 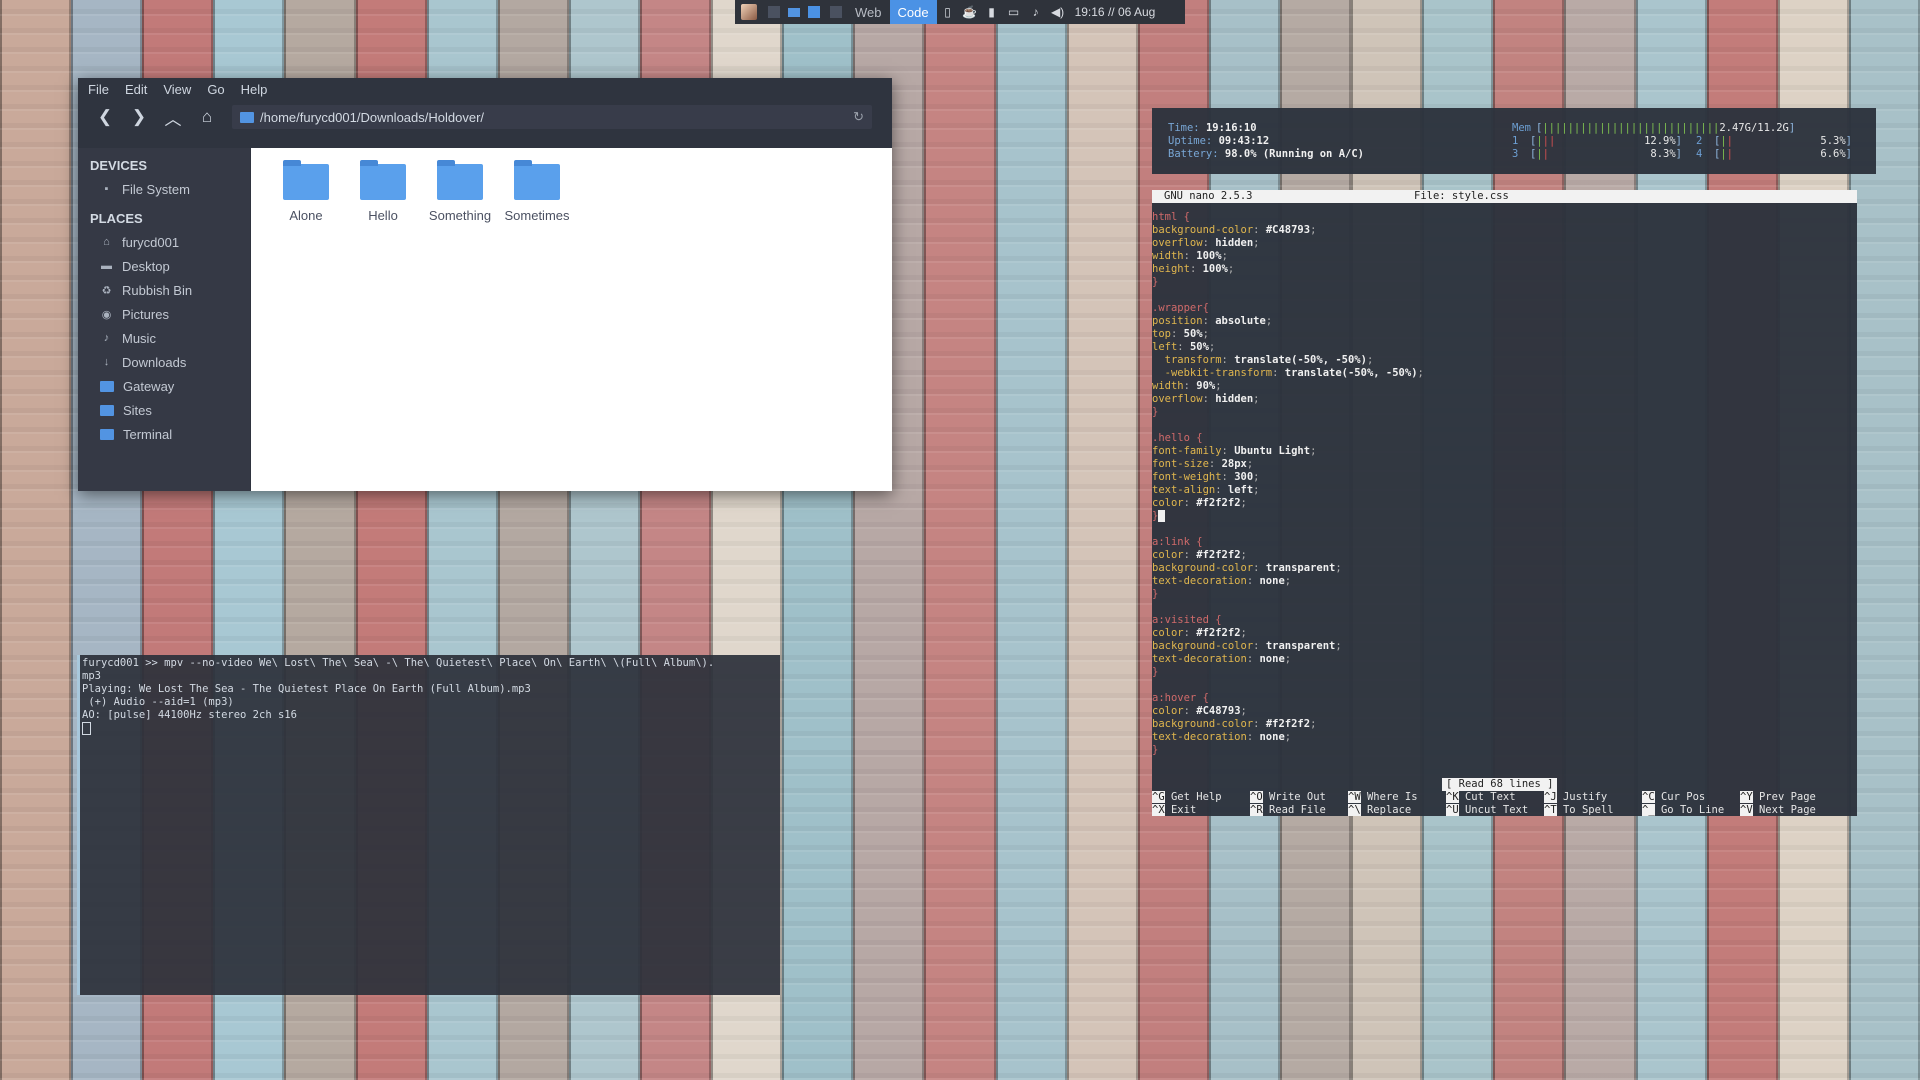 I want to click on bell-icon: ♪, so click(x=1036, y=12).